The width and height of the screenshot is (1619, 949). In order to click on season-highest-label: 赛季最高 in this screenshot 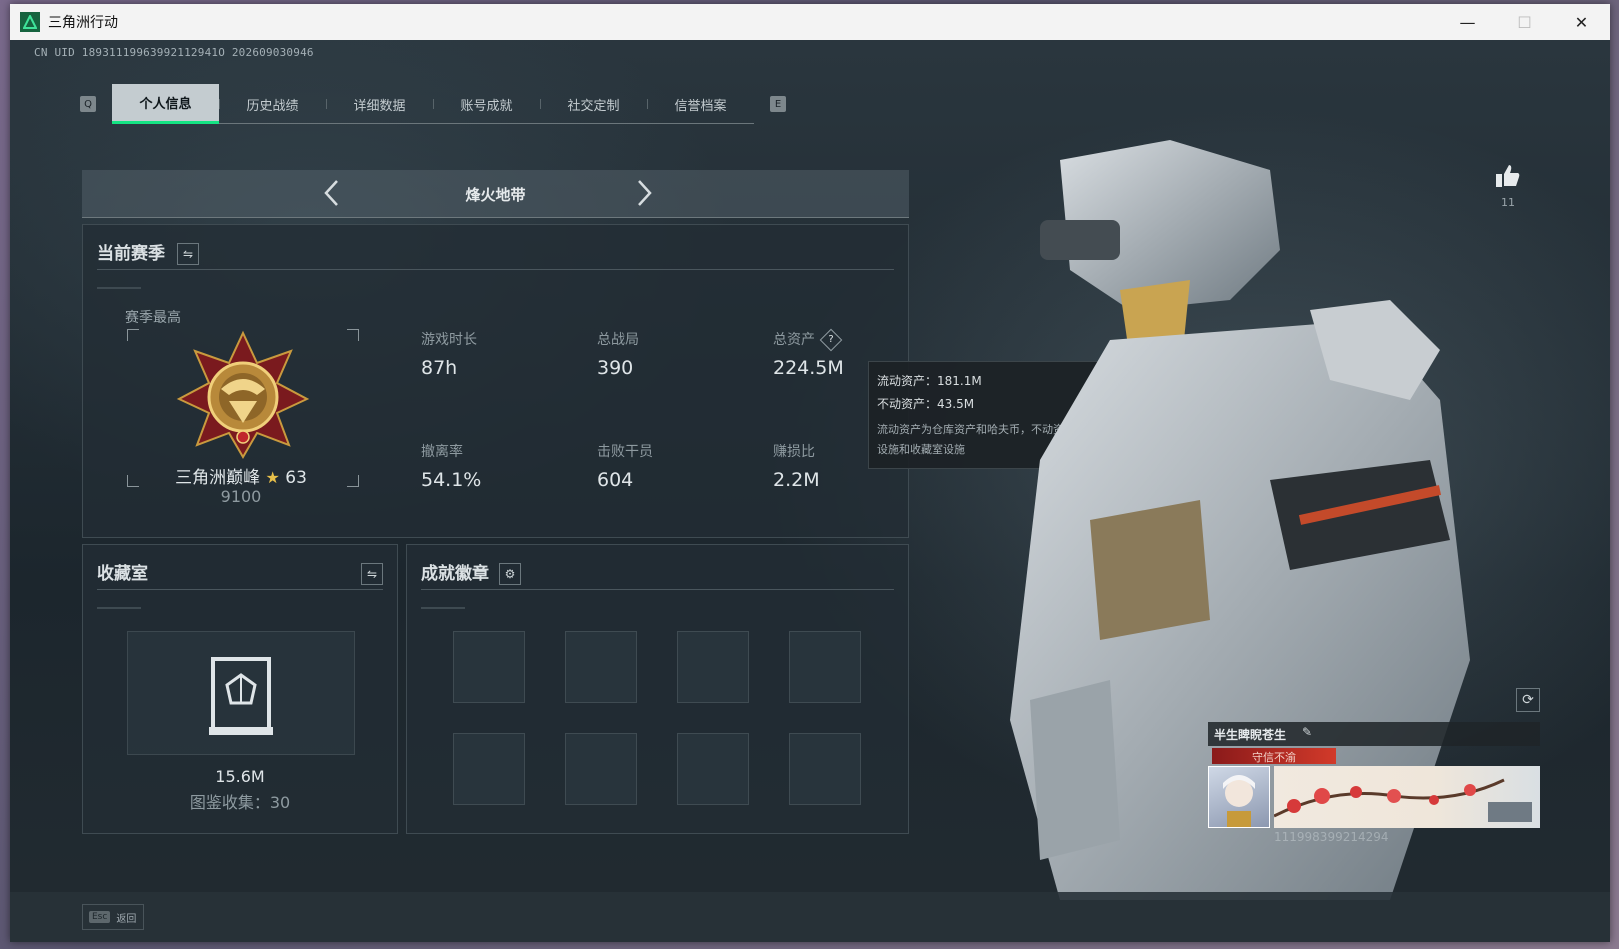, I will do `click(153, 318)`.